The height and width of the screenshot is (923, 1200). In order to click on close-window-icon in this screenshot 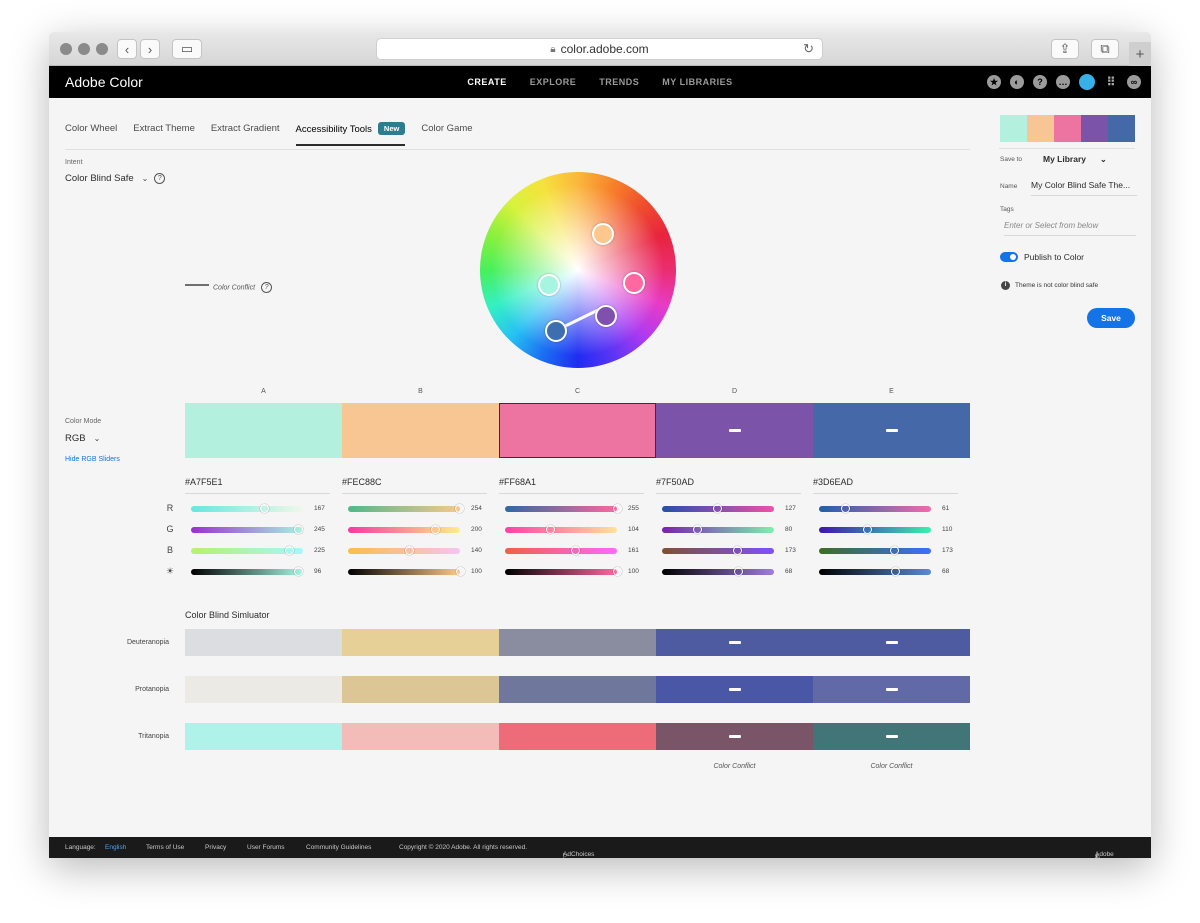, I will do `click(66, 49)`.